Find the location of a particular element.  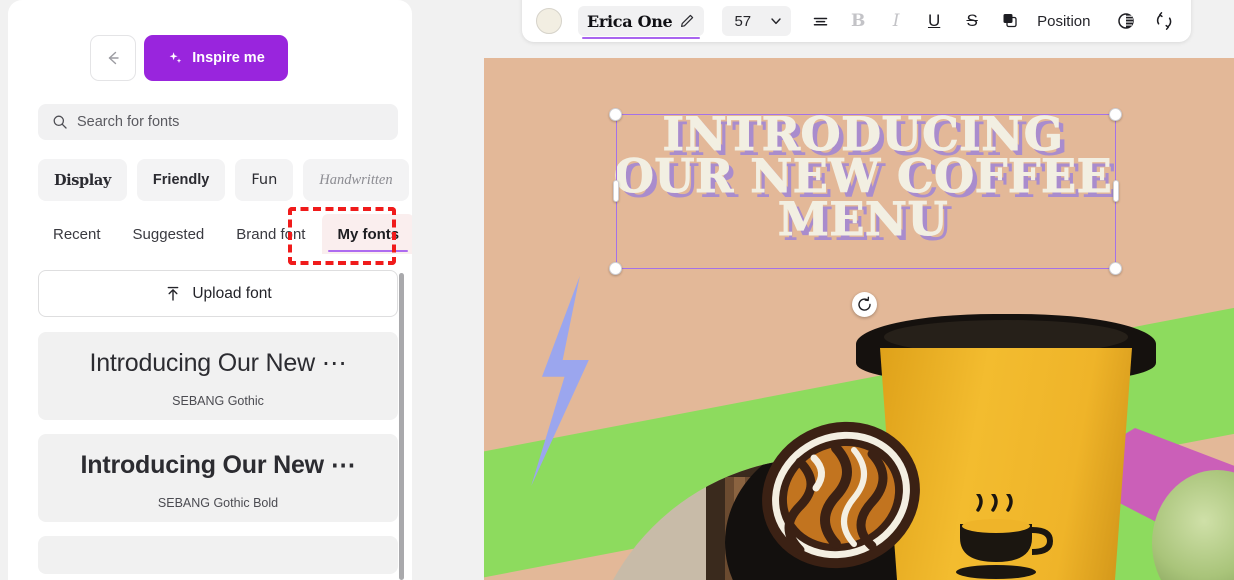

font-list-scrollbar-thumb is located at coordinates (401, 426).